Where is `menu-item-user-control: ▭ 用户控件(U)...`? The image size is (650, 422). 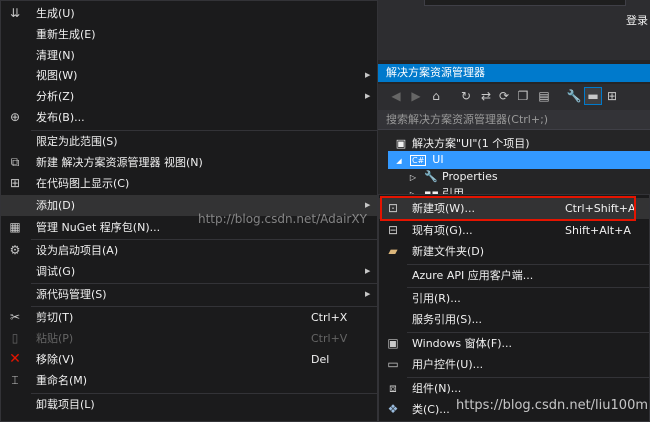
menu-item-user-control: ▭ 用户控件(U)... is located at coordinates (514, 364).